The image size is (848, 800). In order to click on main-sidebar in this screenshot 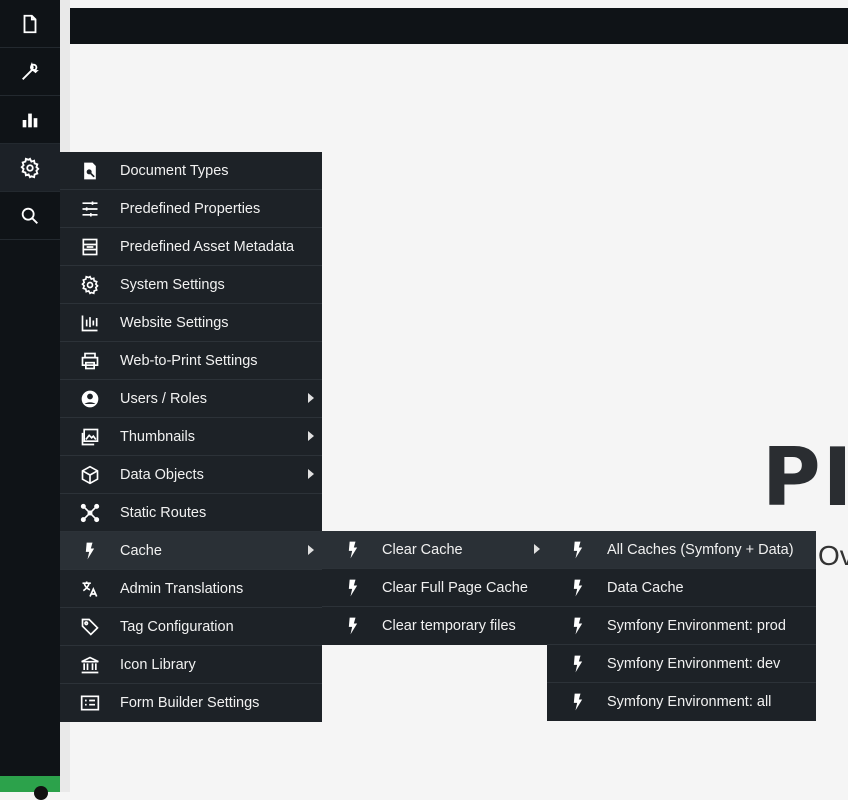, I will do `click(30, 400)`.